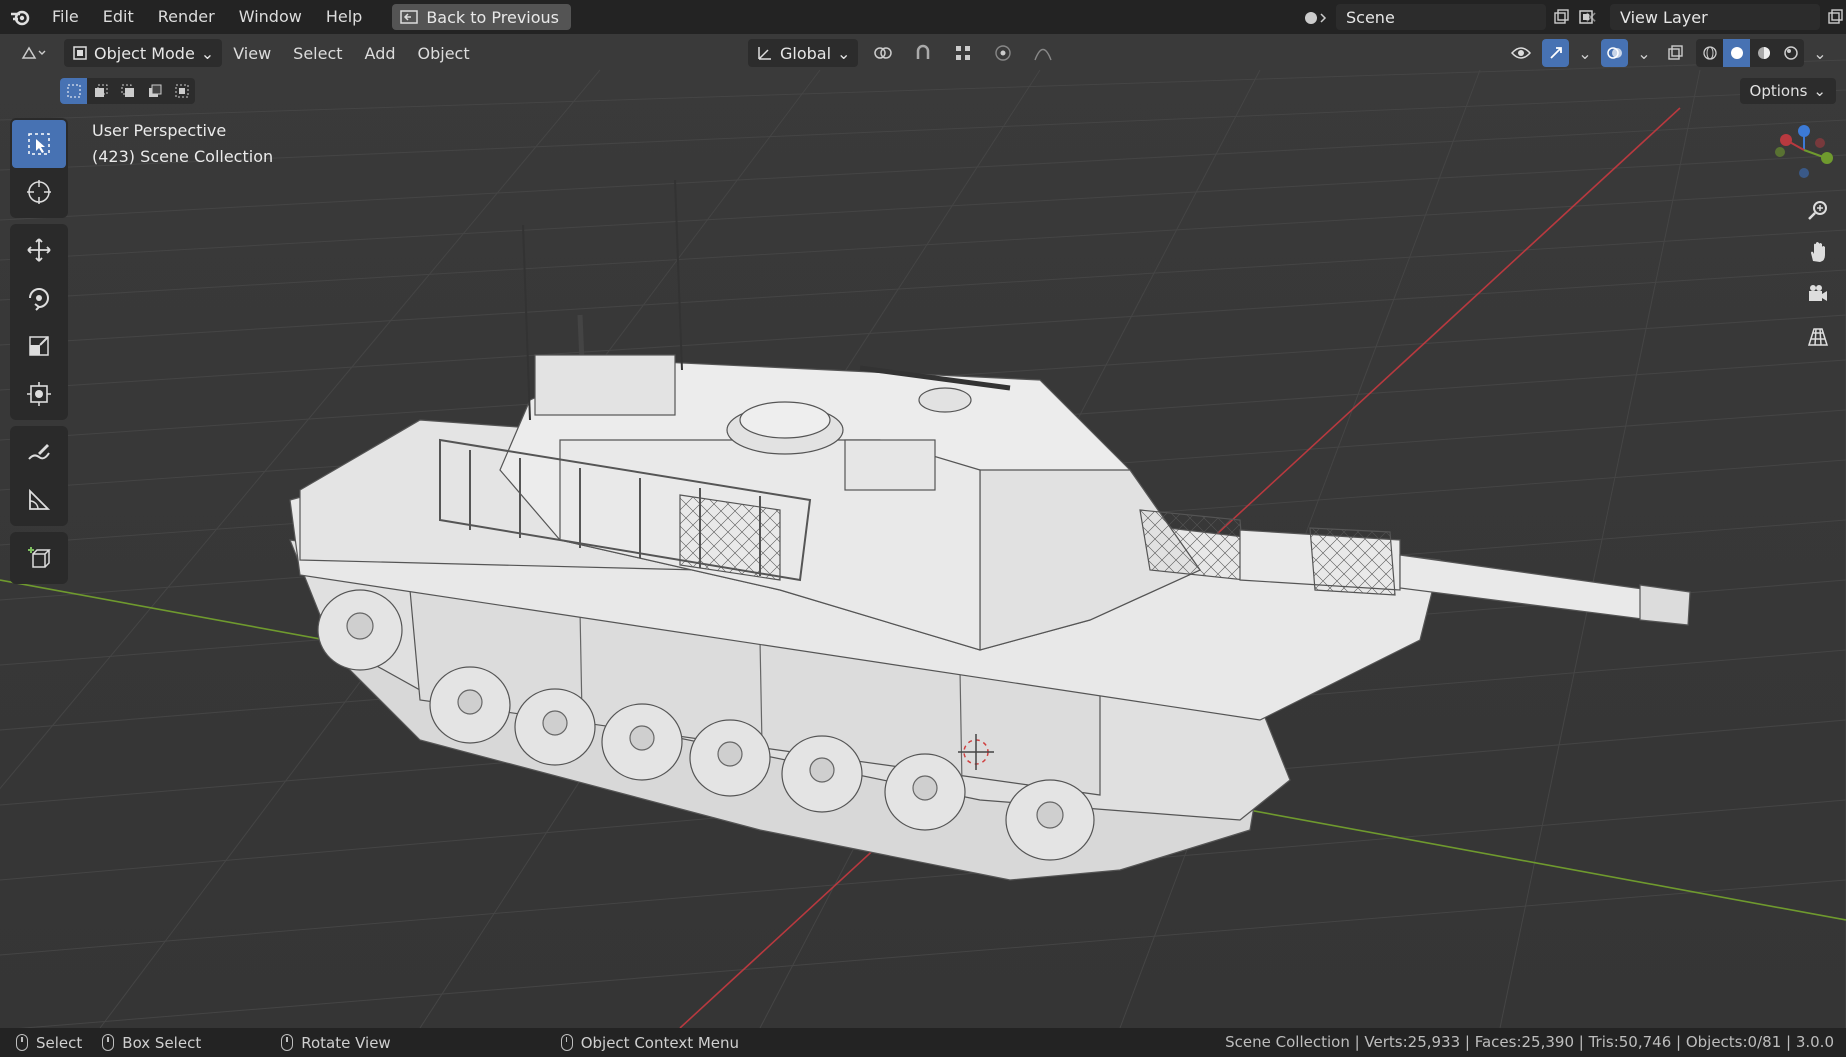 This screenshot has height=1057, width=1846. Describe the element at coordinates (1833, 17) in the screenshot. I see `new-view-layer-icon` at that location.